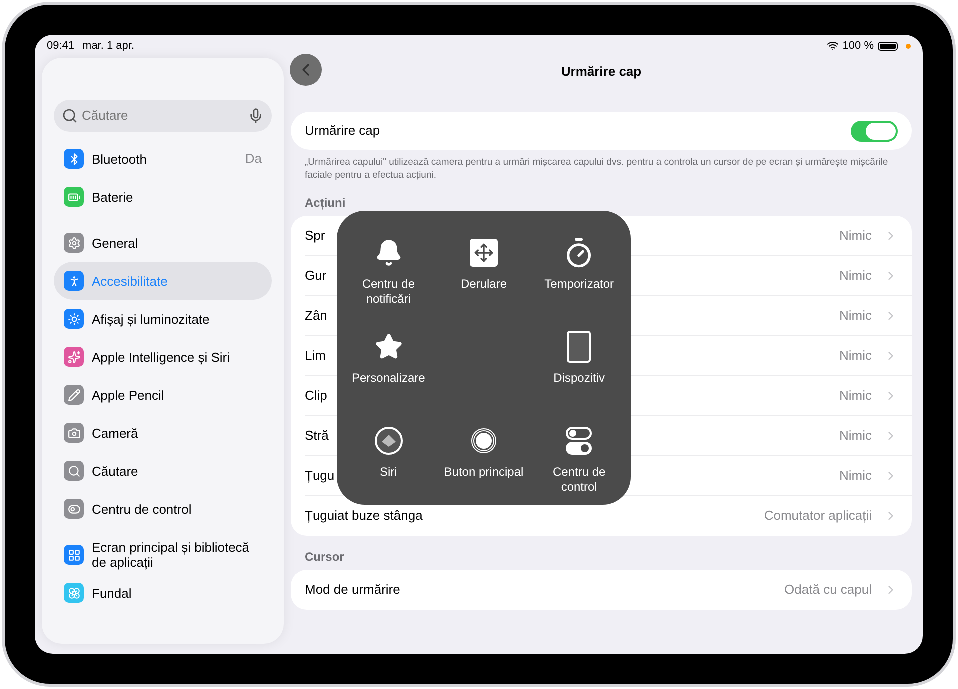 The image size is (958, 689). What do you see at coordinates (163, 471) in the screenshot?
I see `sidebar-item: Căutare` at bounding box center [163, 471].